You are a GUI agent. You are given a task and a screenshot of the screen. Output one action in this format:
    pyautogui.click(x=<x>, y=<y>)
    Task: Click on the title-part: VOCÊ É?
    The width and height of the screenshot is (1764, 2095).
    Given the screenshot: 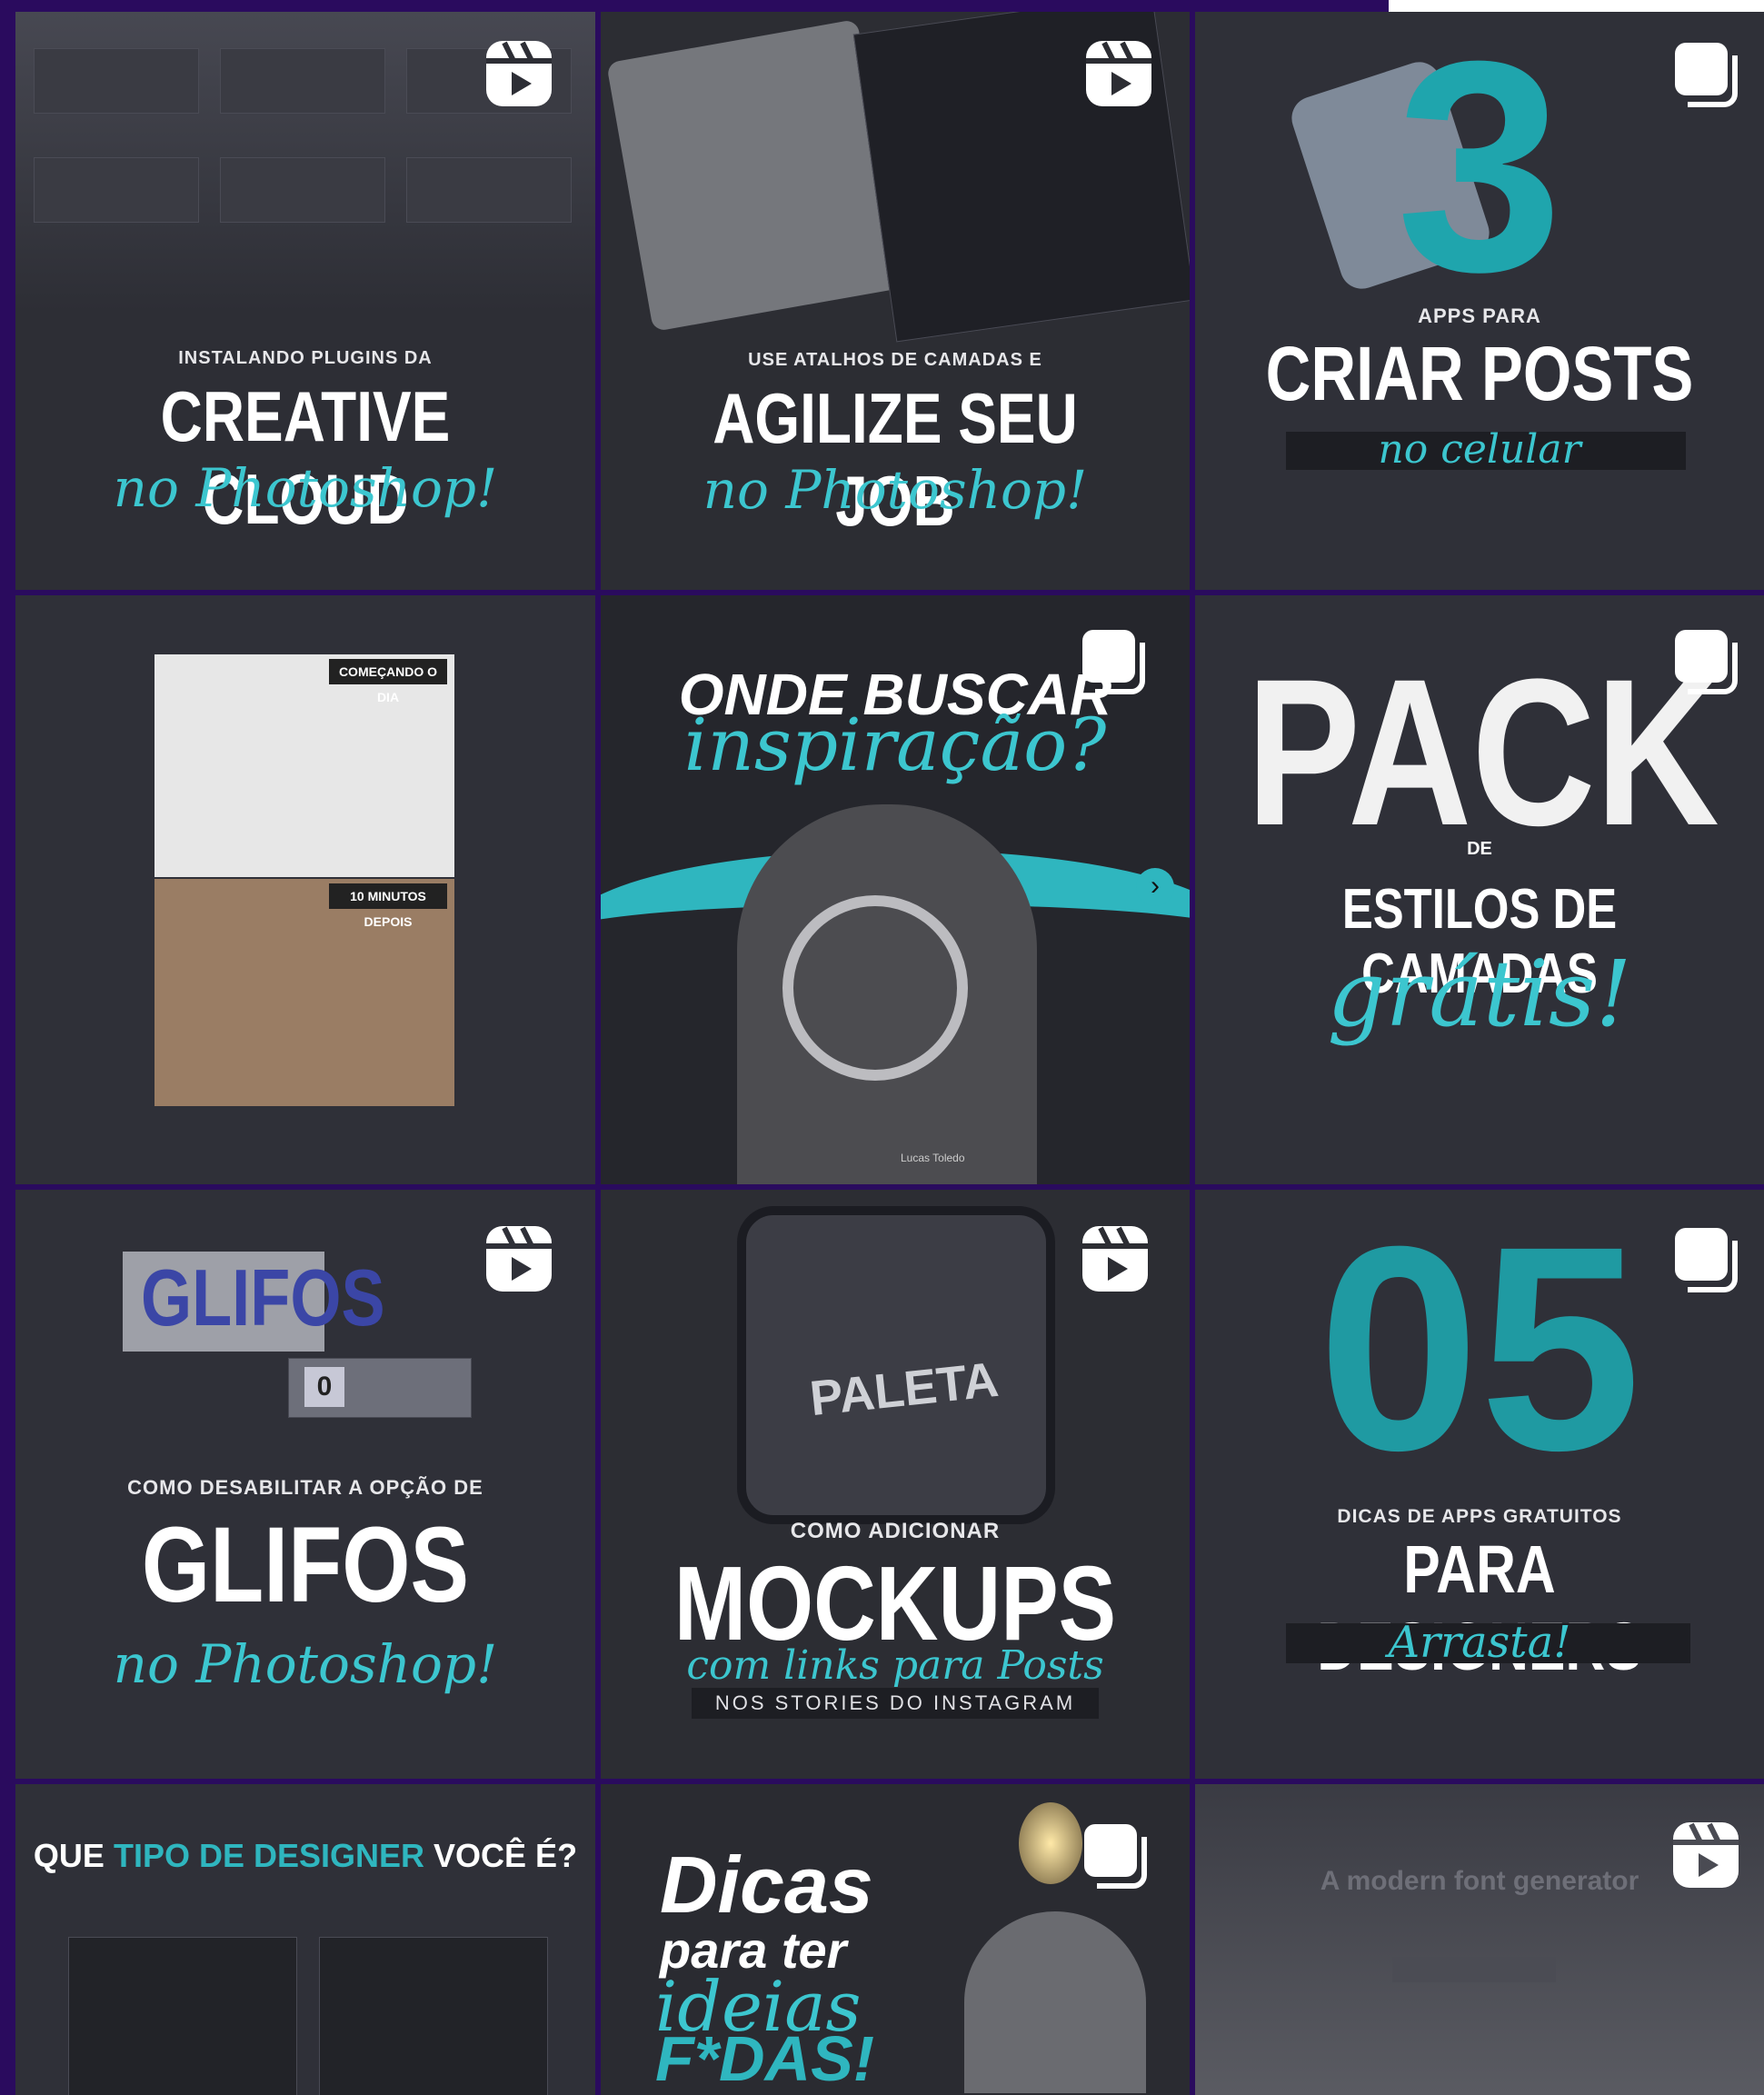 What is the action you would take?
    pyautogui.click(x=506, y=1855)
    